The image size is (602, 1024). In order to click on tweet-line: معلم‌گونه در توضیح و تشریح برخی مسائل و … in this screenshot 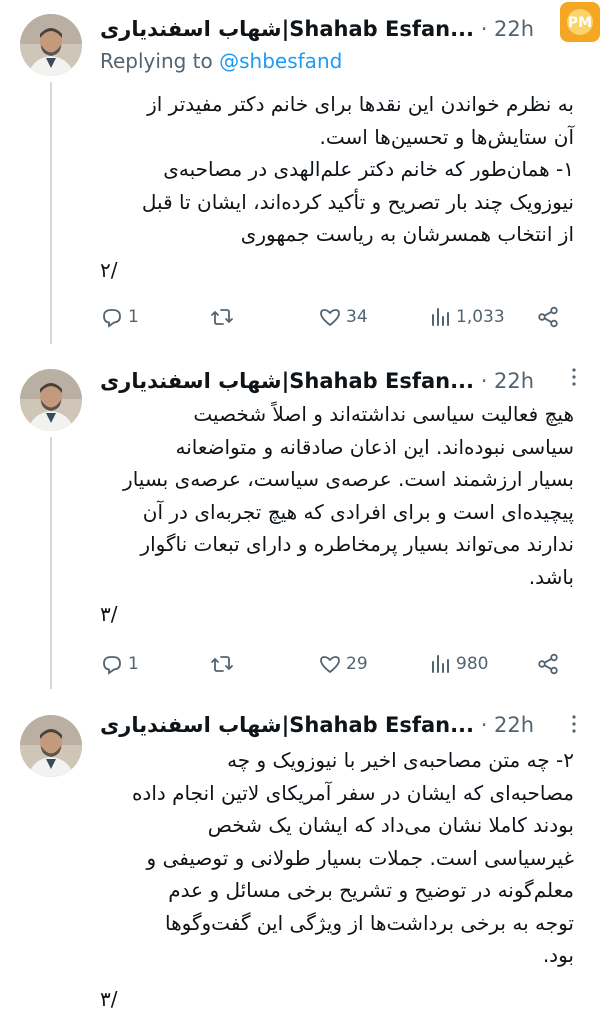, I will do `click(371, 890)`.